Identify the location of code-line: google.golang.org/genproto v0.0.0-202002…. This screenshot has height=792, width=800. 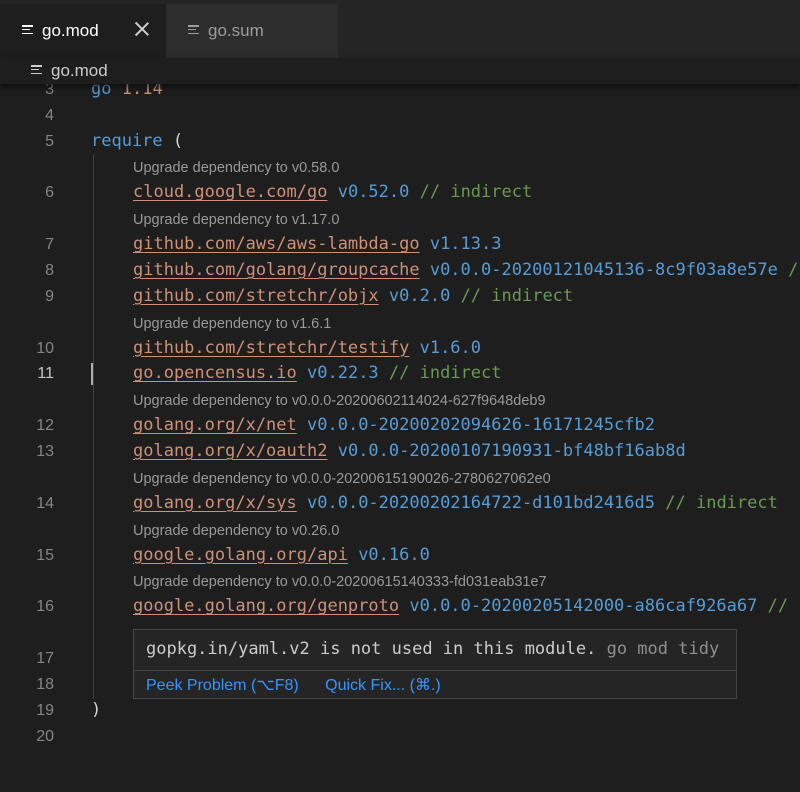
(460, 606).